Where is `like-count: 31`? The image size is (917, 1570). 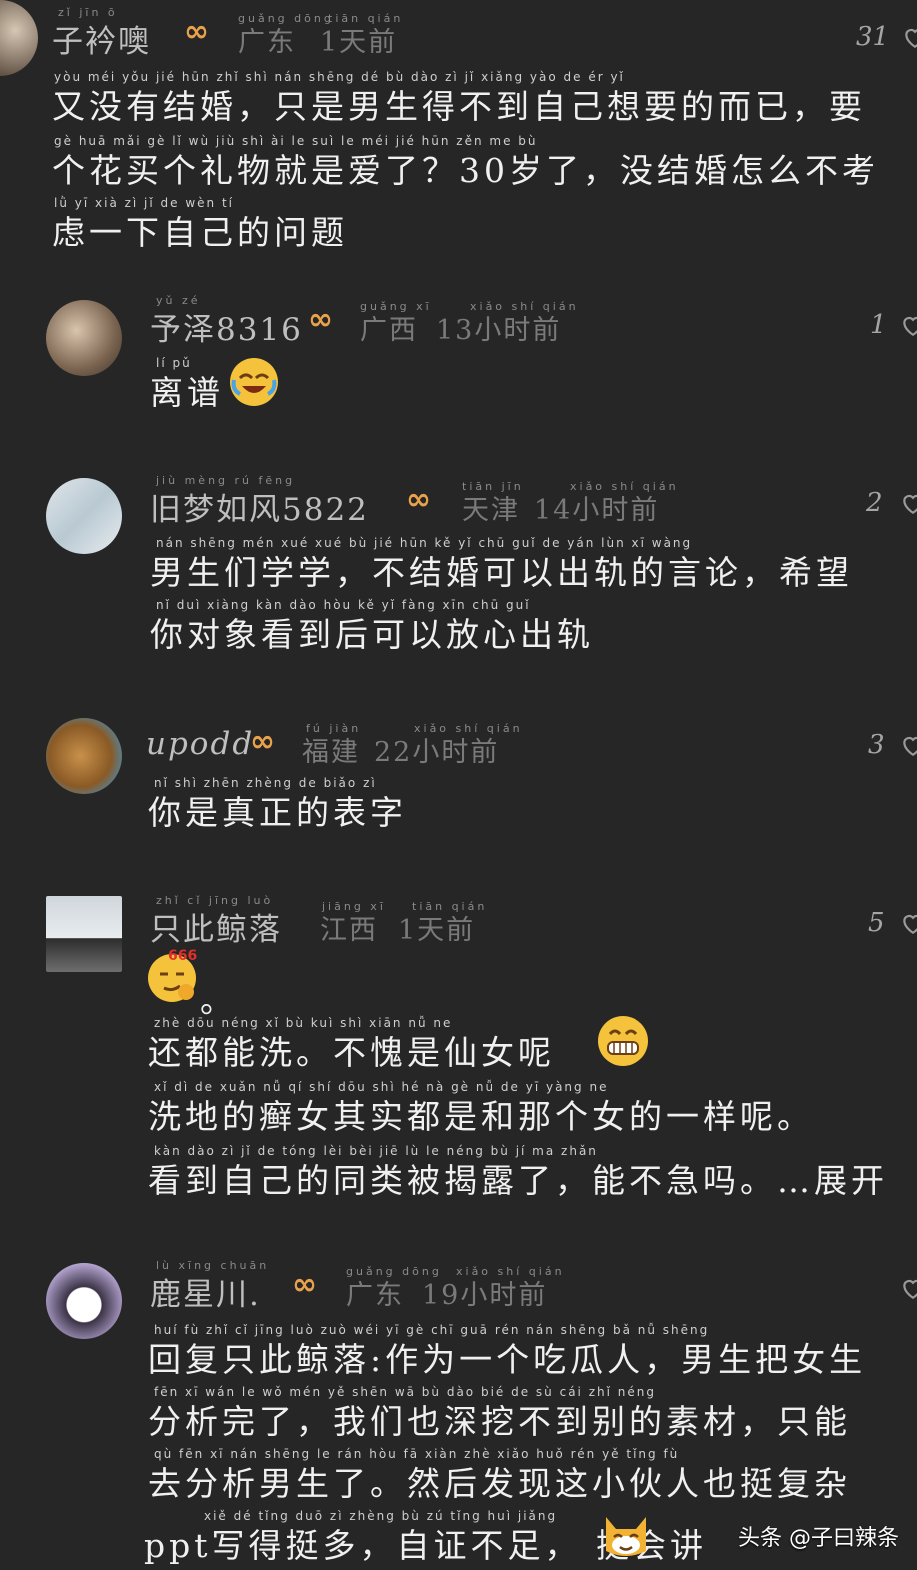 like-count: 31 is located at coordinates (873, 37).